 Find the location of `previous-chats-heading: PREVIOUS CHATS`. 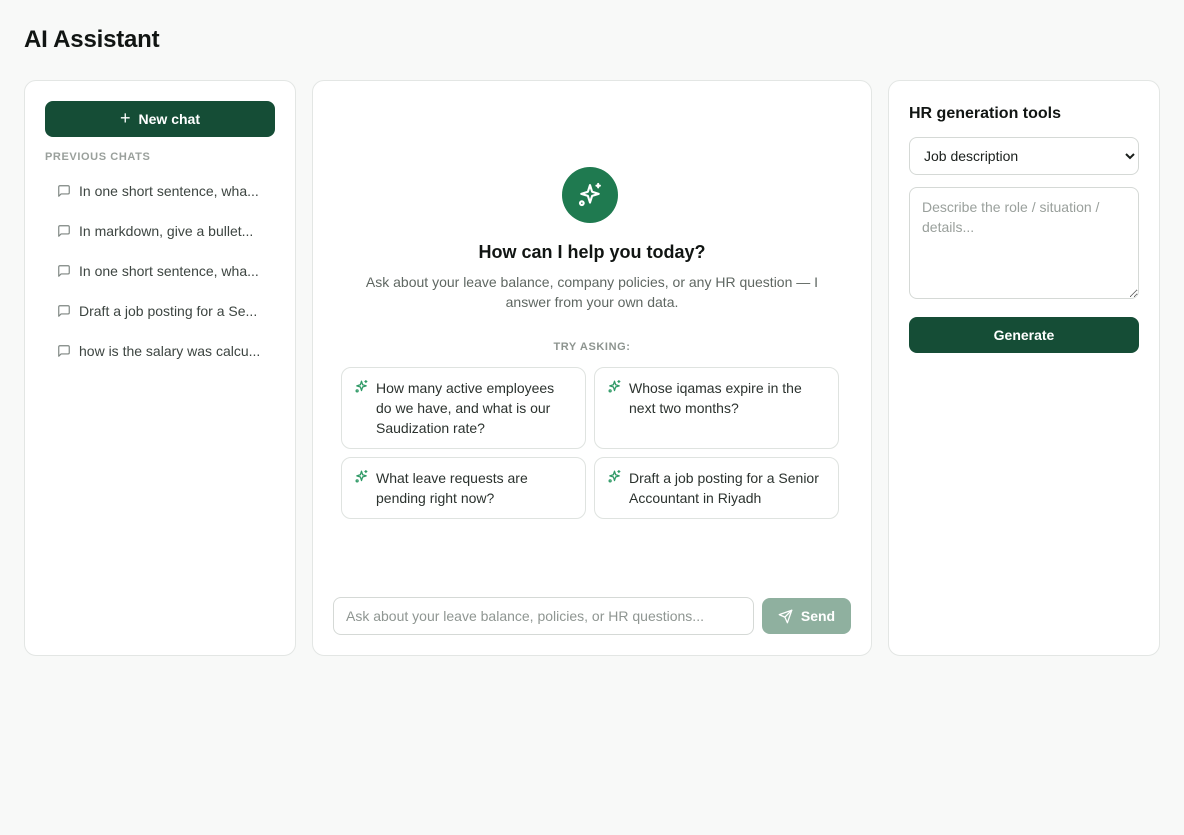

previous-chats-heading: PREVIOUS CHATS is located at coordinates (98, 157).